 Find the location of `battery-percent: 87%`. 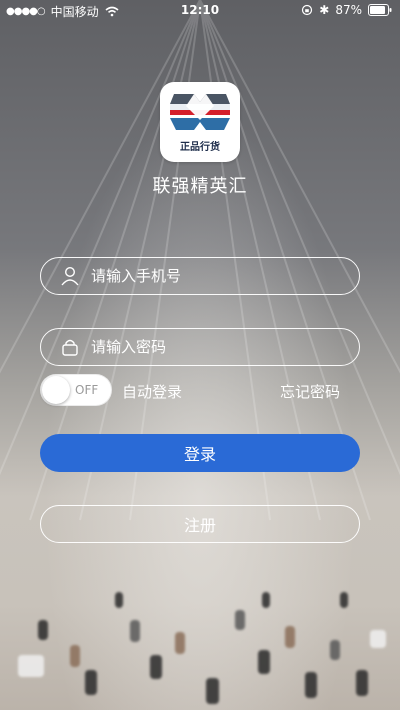

battery-percent: 87% is located at coordinates (348, 10).